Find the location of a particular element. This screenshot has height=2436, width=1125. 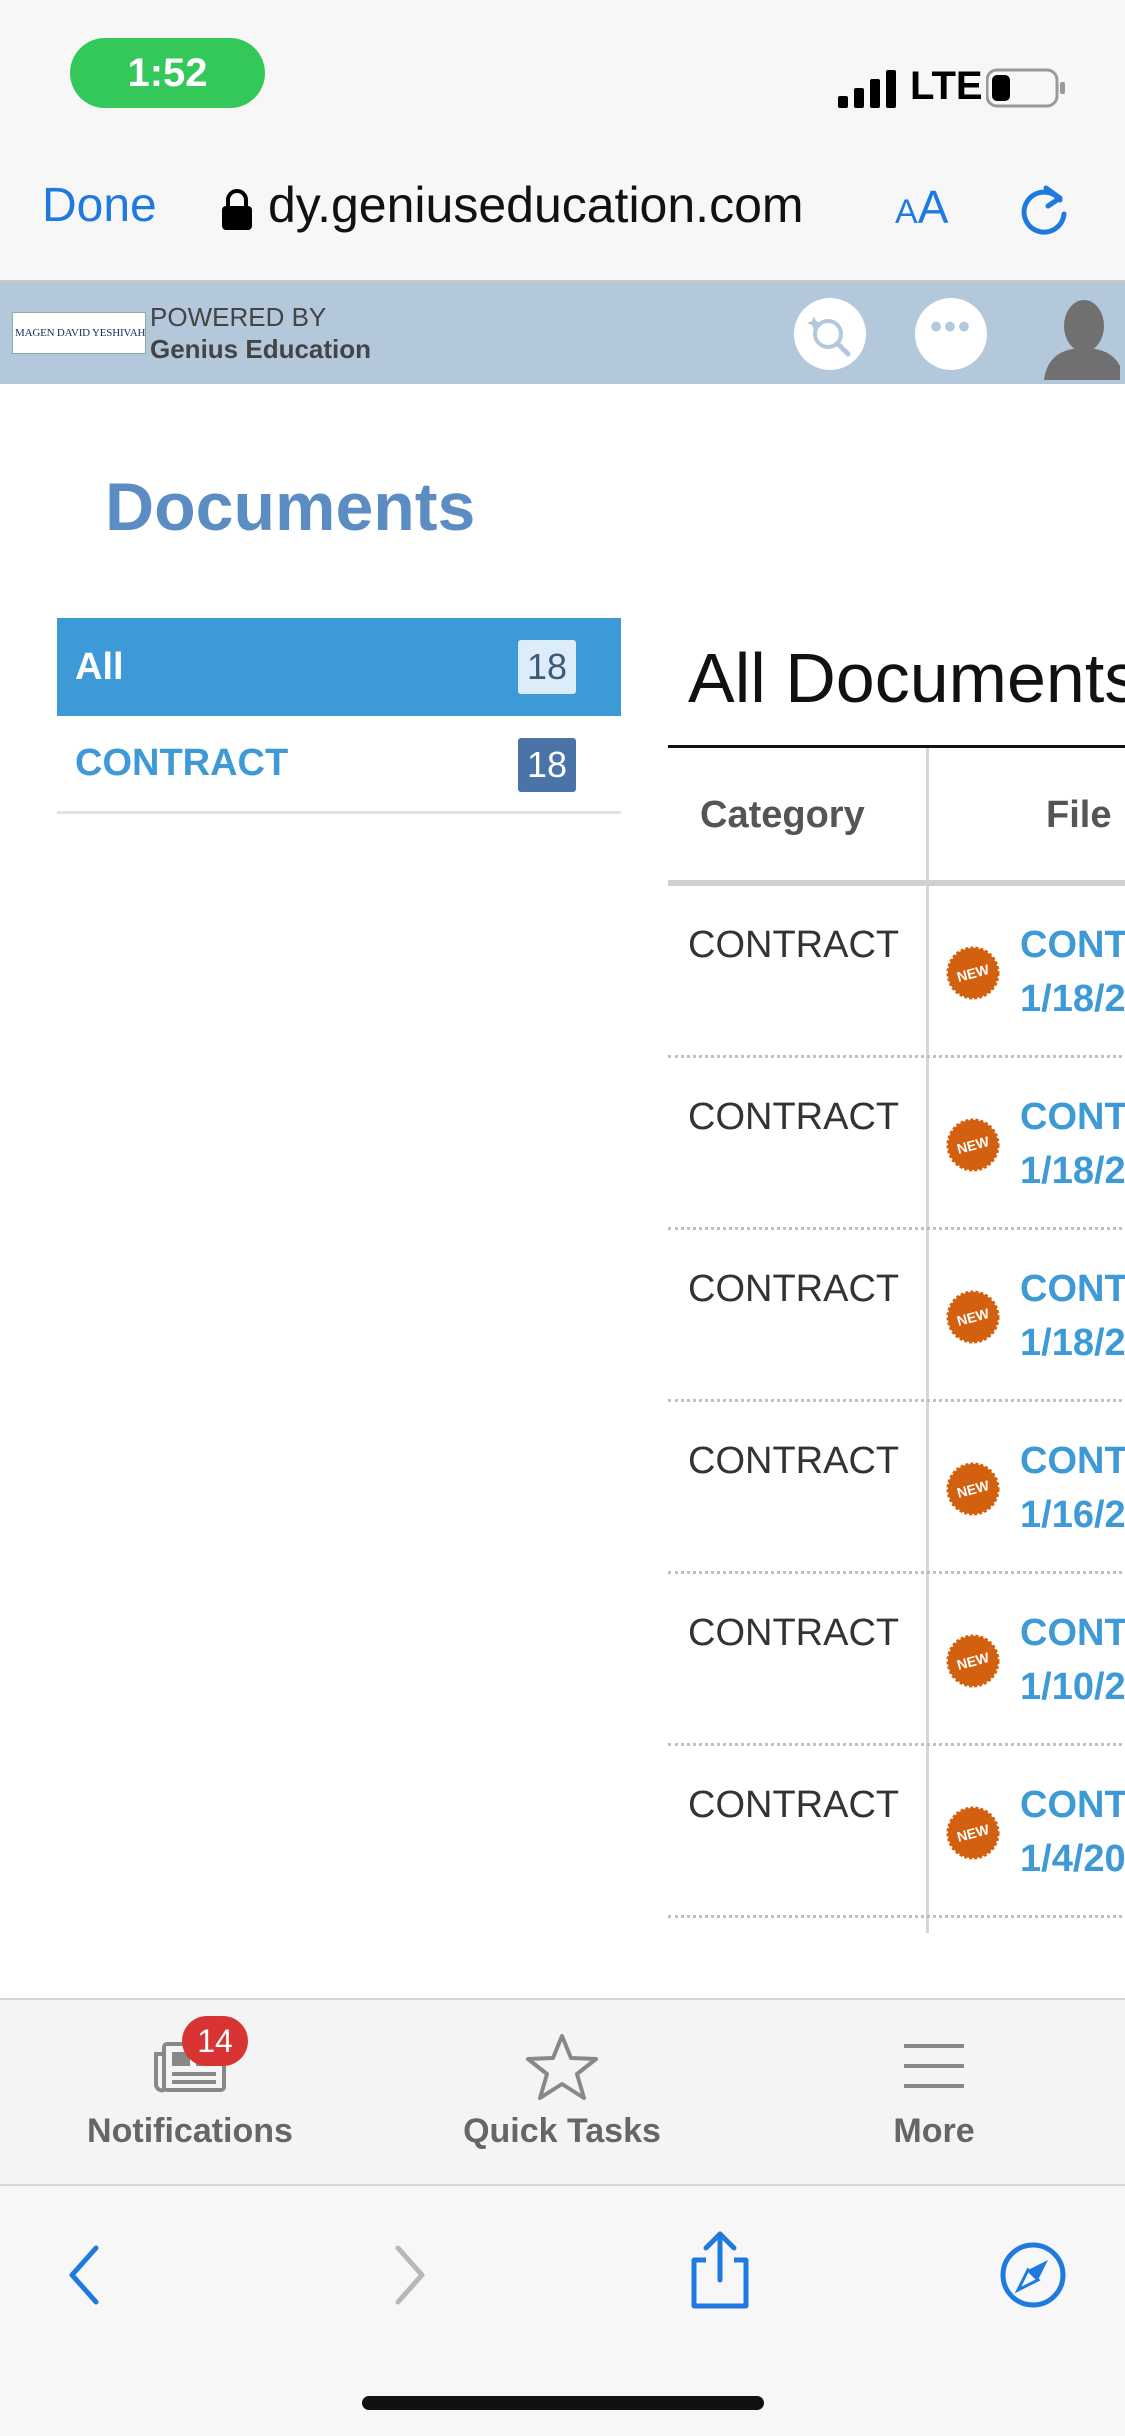

page-title: Documents is located at coordinates (290, 507).